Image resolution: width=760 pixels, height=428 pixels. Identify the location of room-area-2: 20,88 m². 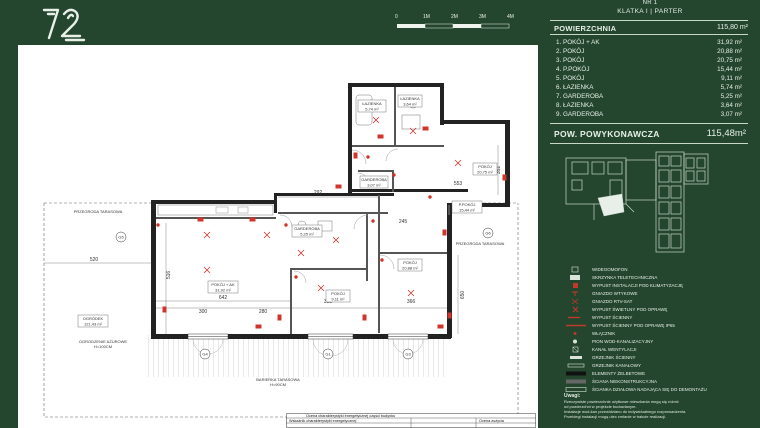
(410, 268).